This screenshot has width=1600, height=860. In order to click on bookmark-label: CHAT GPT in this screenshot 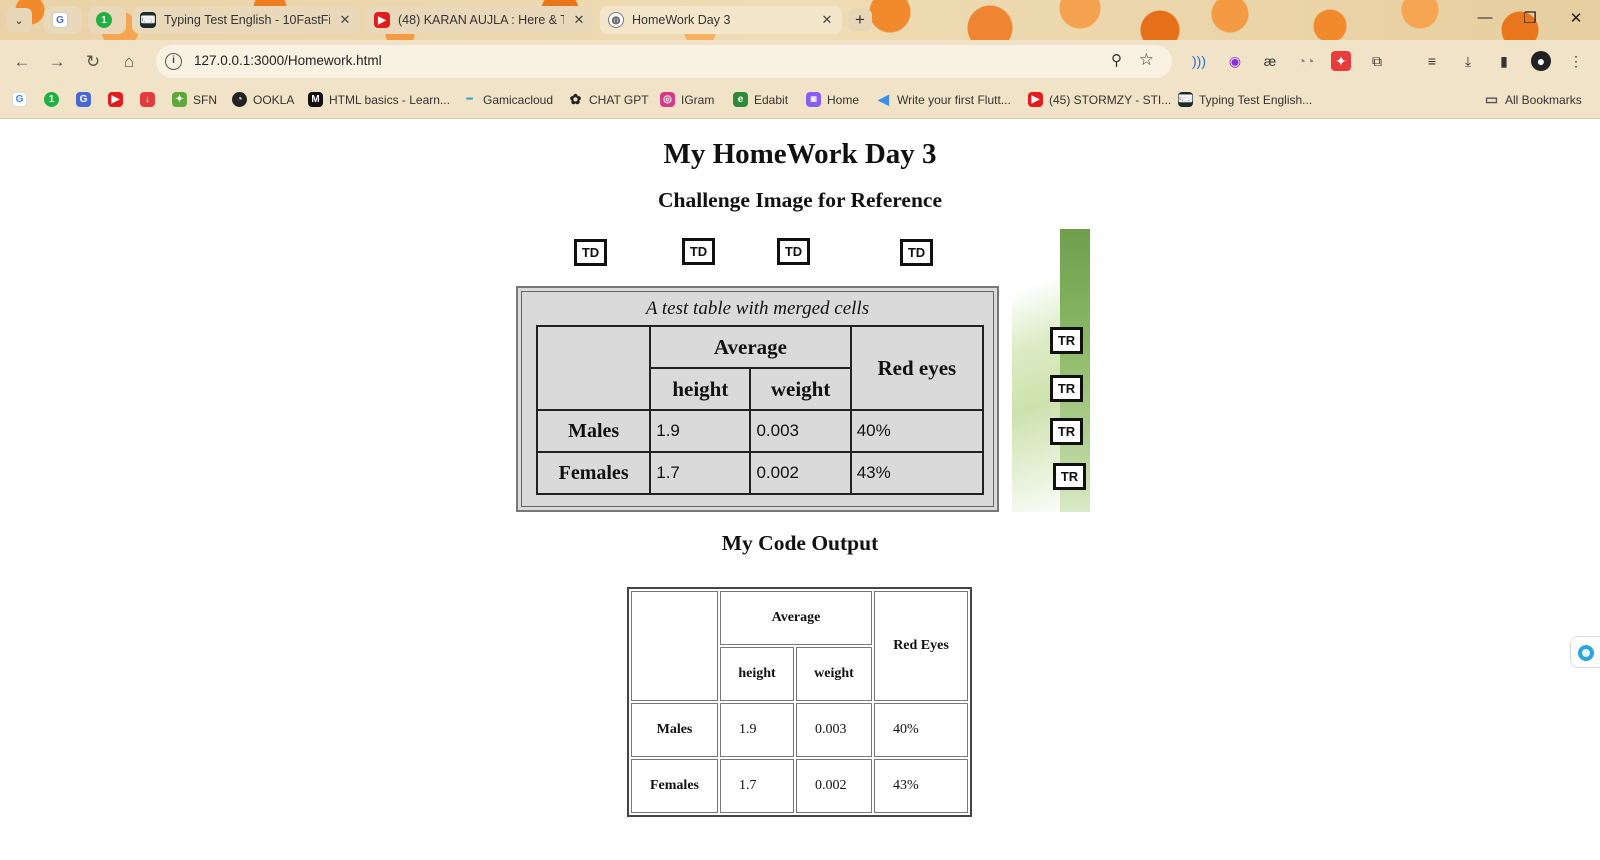, I will do `click(619, 99)`.